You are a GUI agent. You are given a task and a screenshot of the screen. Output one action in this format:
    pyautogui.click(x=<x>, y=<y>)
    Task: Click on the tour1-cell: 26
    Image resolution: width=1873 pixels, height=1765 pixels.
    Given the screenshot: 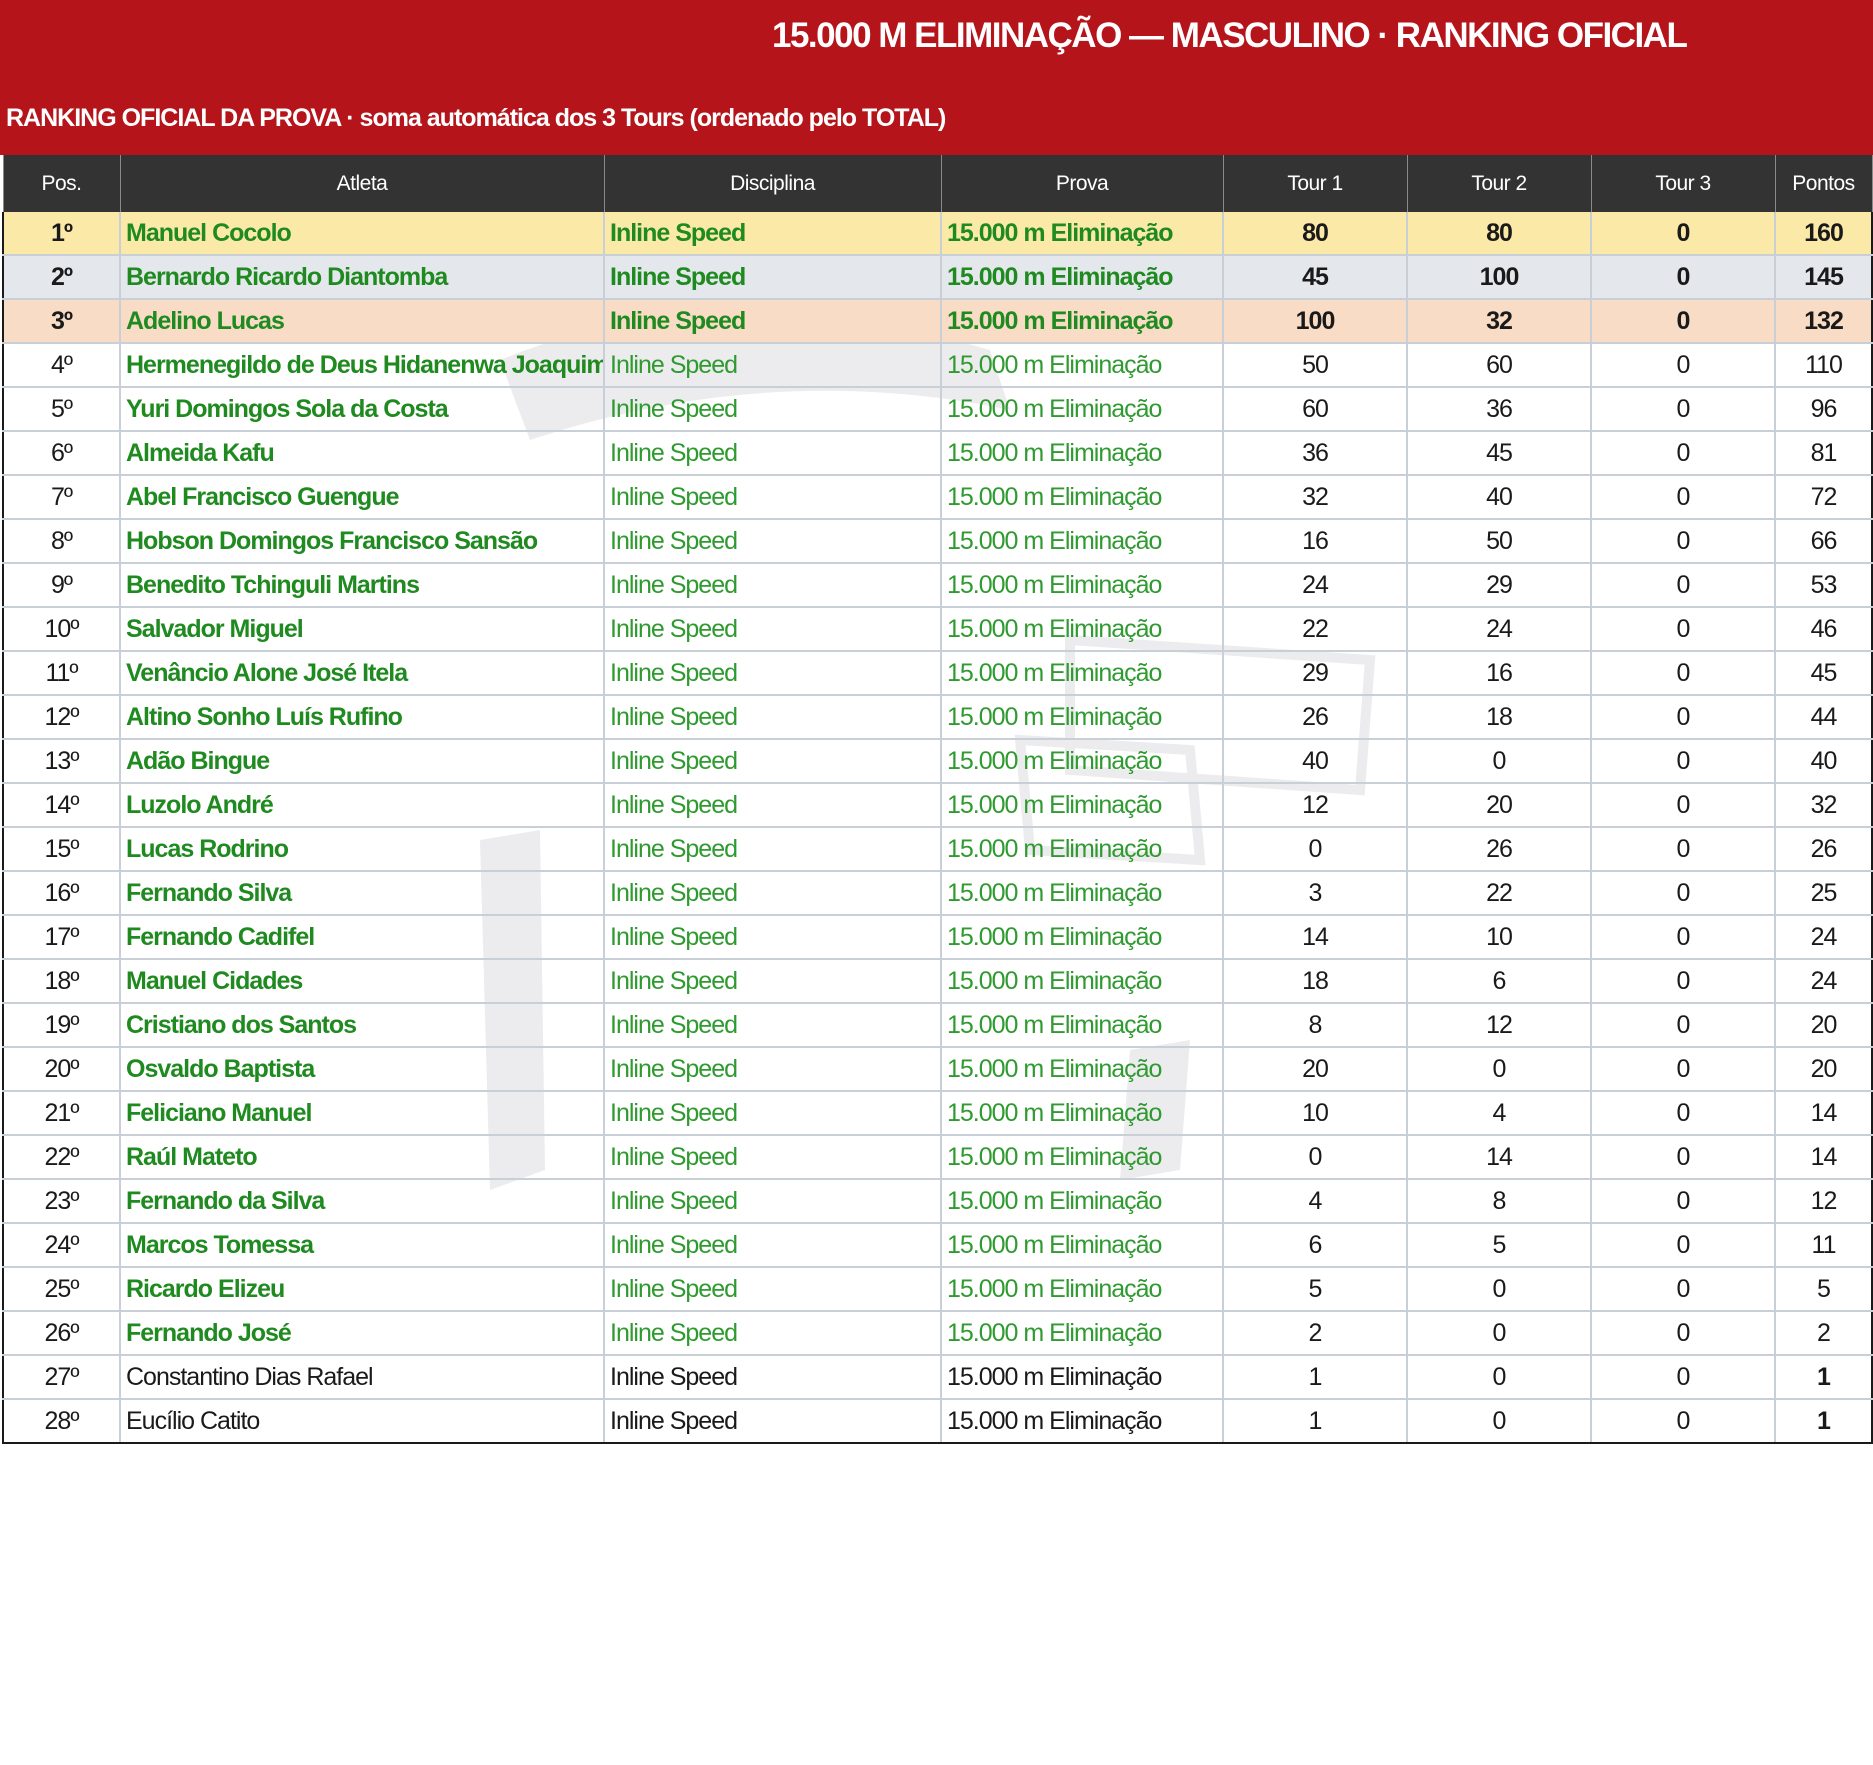 What is the action you would take?
    pyautogui.click(x=1315, y=717)
    